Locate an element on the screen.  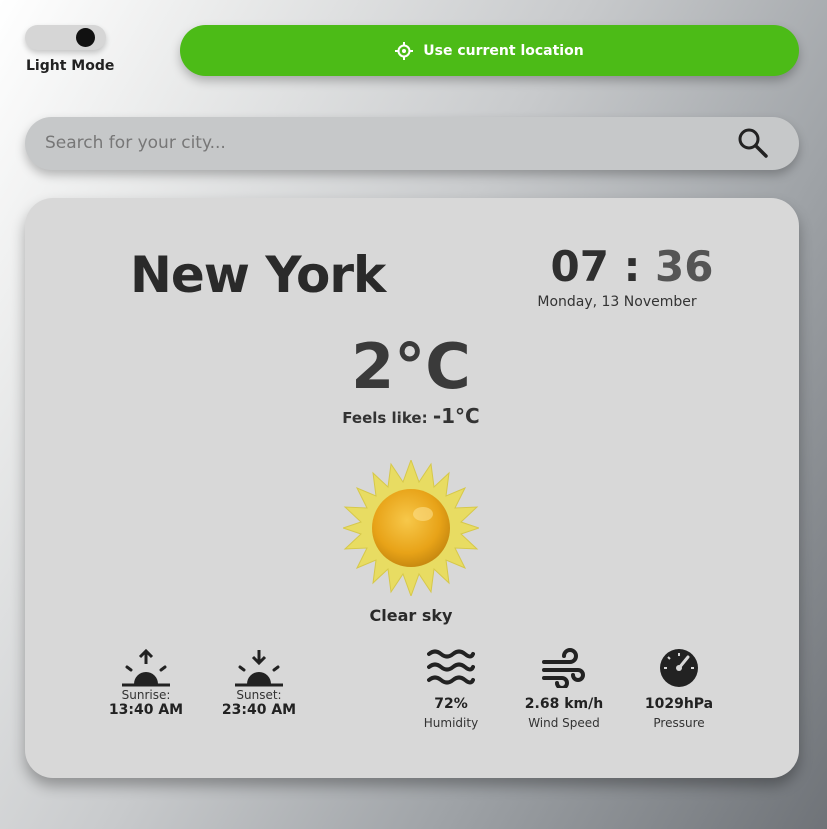
sunrise-value: 13:40 AM is located at coordinates (146, 710).